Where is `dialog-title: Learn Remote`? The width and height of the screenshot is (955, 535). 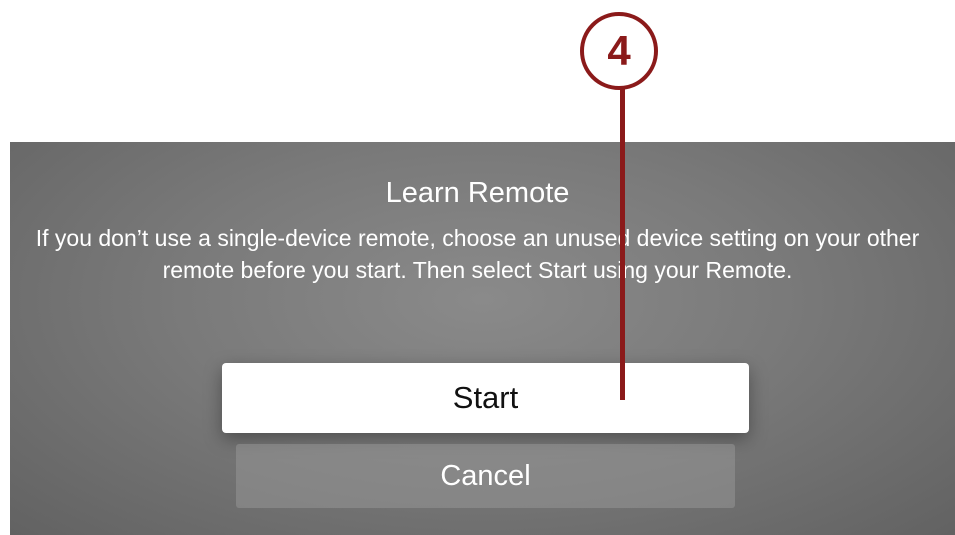 dialog-title: Learn Remote is located at coordinates (477, 193).